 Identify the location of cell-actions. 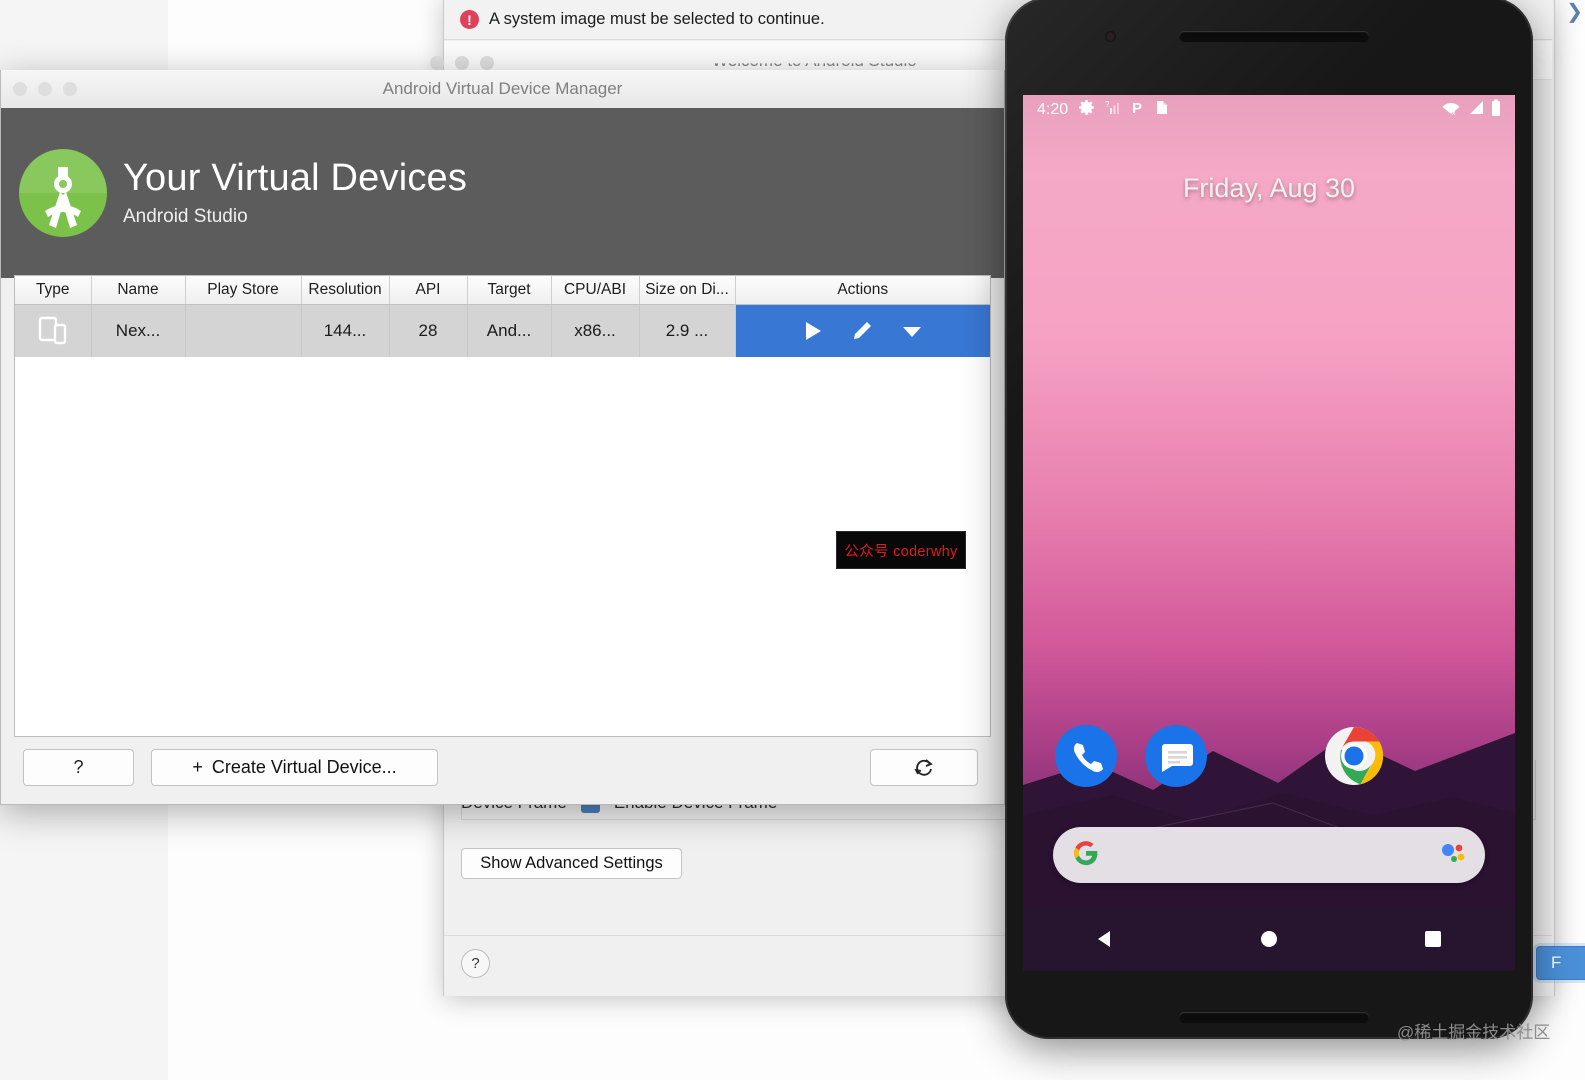
(862, 330).